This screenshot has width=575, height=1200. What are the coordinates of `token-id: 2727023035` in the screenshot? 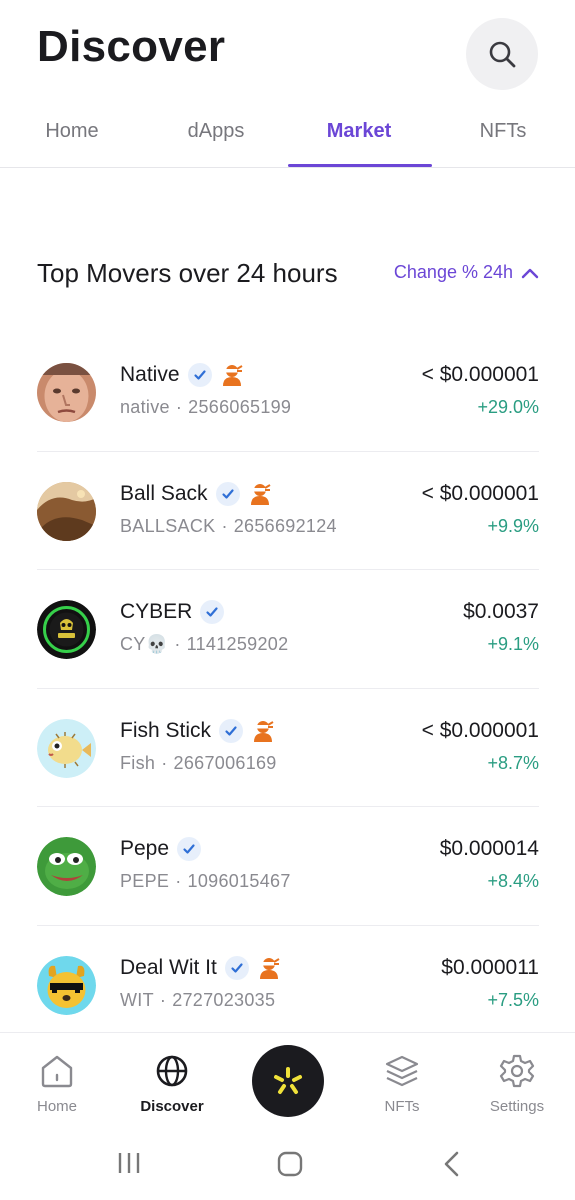 It's located at (224, 999).